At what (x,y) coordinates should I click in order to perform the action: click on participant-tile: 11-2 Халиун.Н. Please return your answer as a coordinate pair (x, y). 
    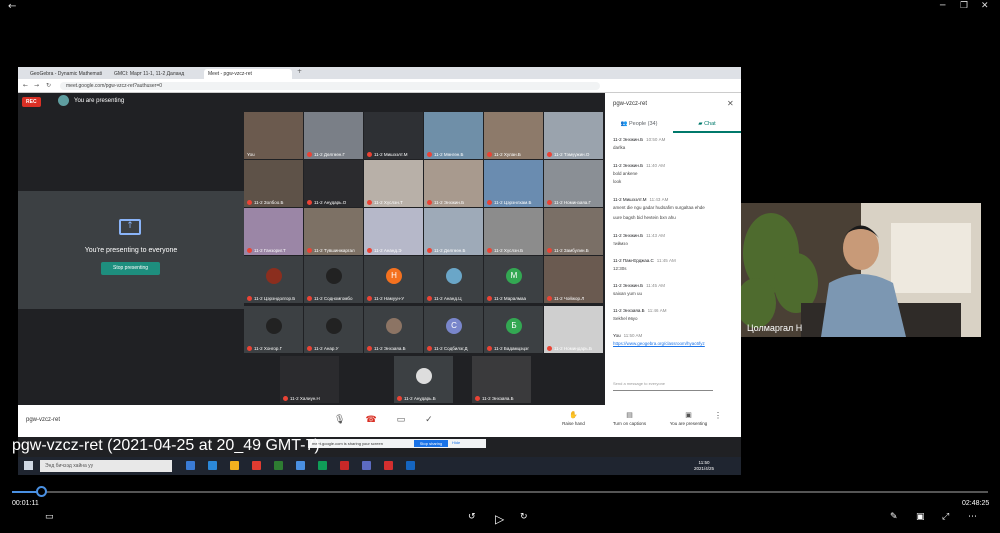
    Looking at the image, I should click on (309, 379).